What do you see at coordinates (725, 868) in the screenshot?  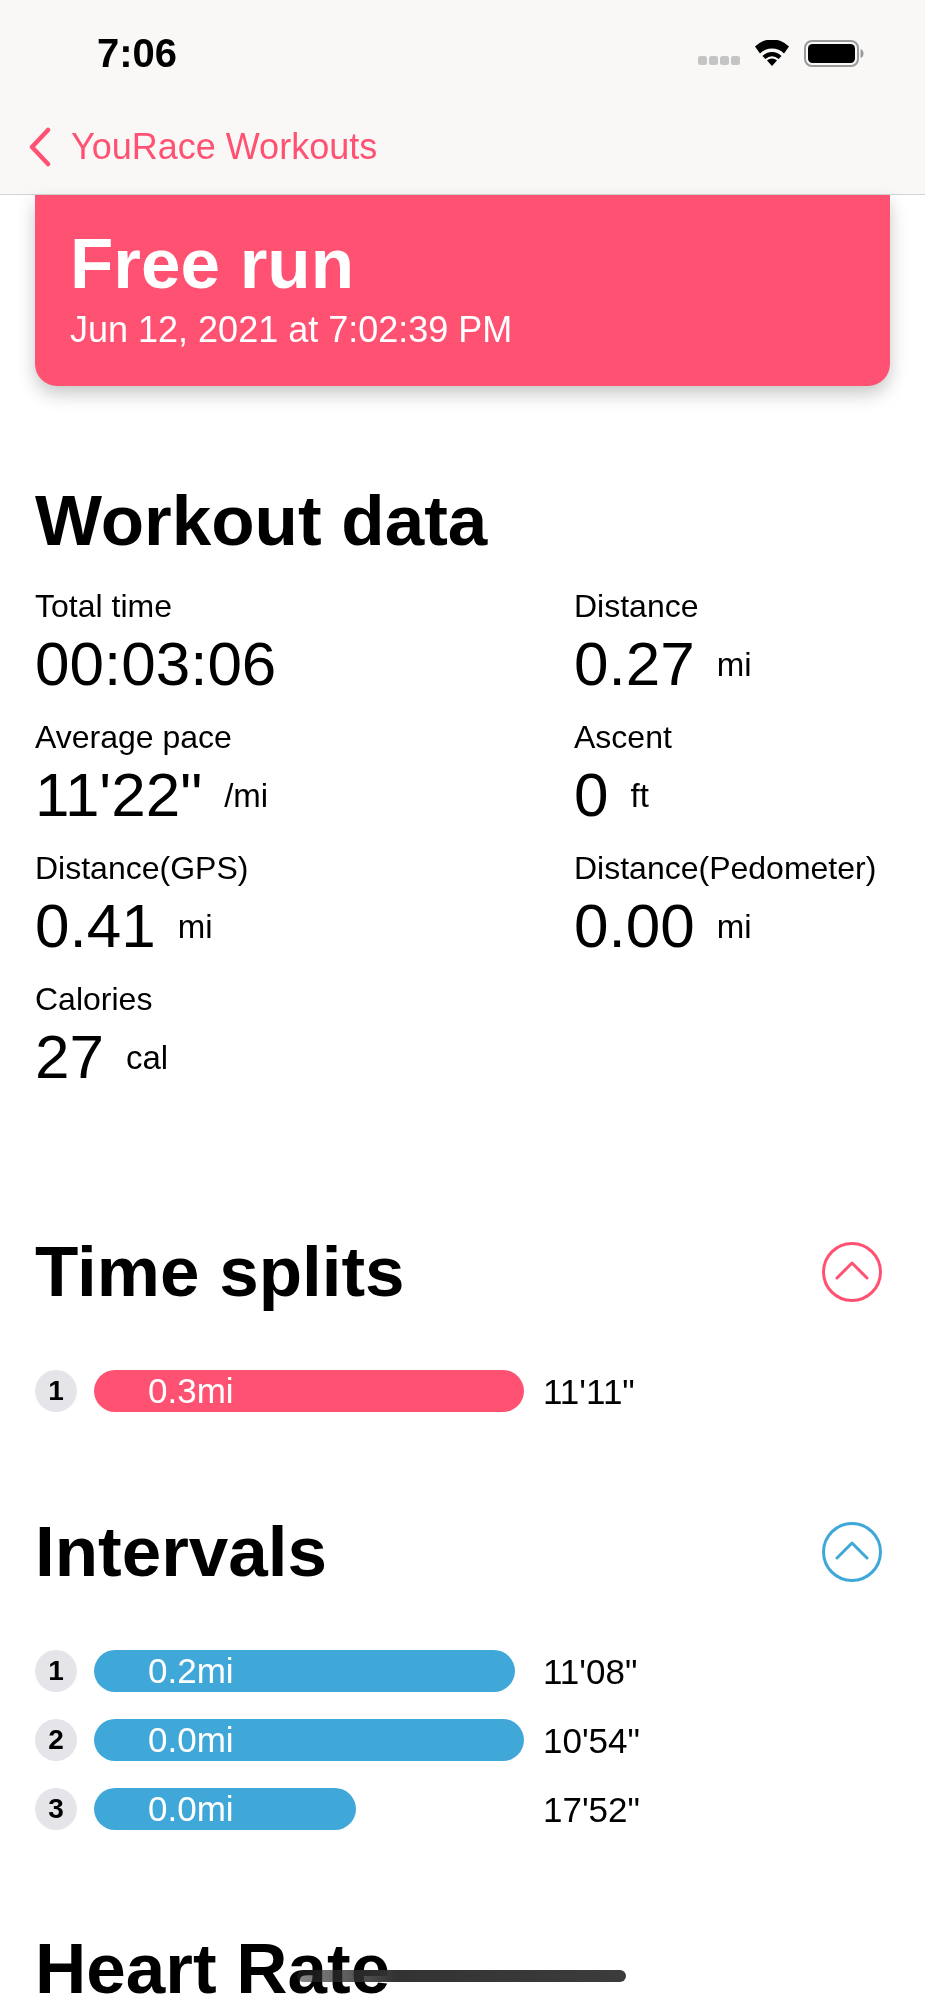 I see `stat-label: Distance(Pedometer)` at bounding box center [725, 868].